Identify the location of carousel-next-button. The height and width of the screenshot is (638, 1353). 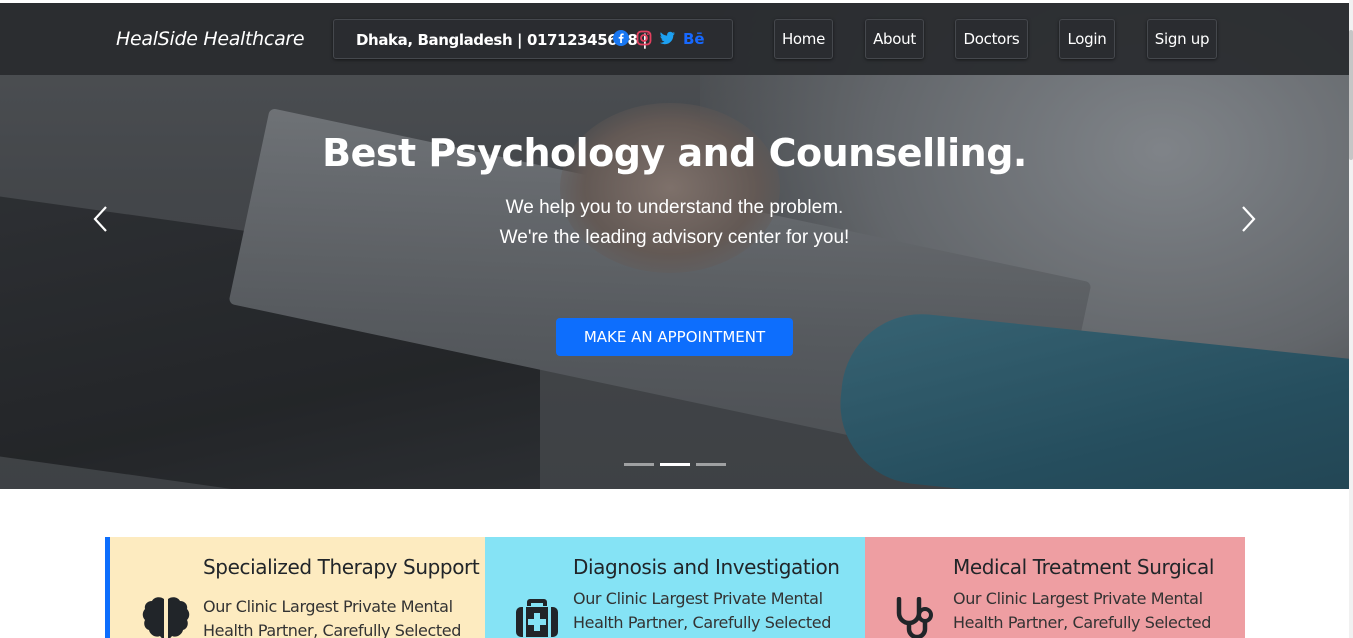
(1248, 219).